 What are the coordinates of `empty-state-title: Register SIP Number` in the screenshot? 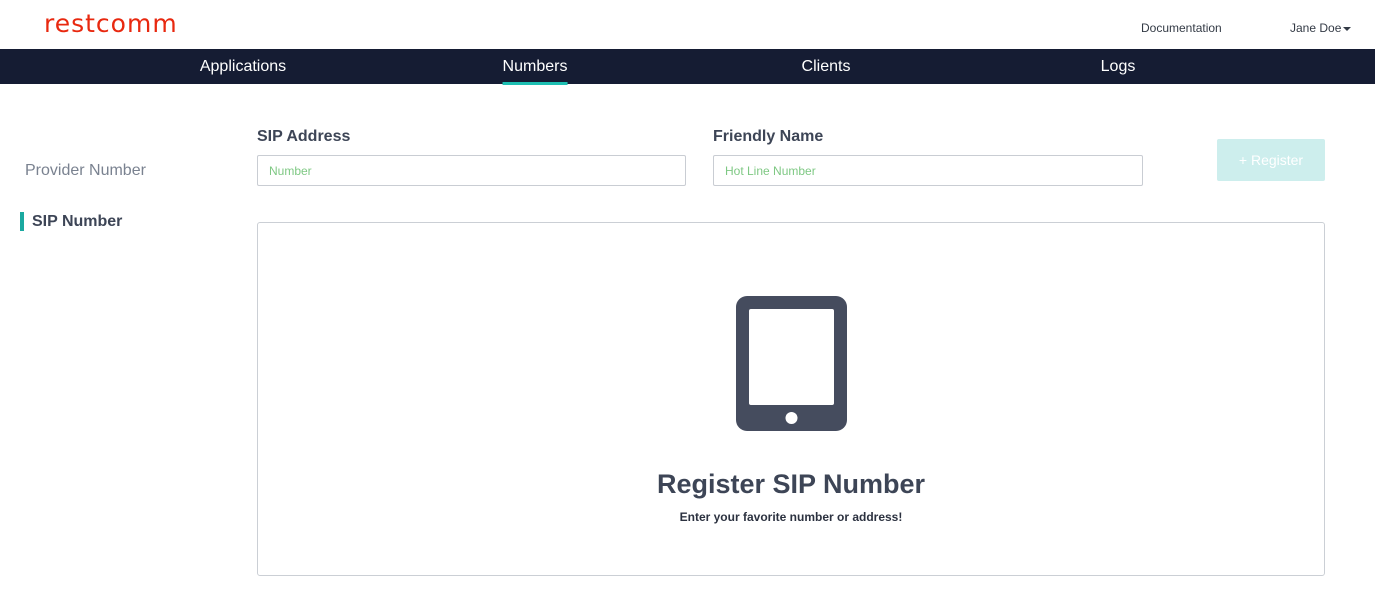 It's located at (791, 484).